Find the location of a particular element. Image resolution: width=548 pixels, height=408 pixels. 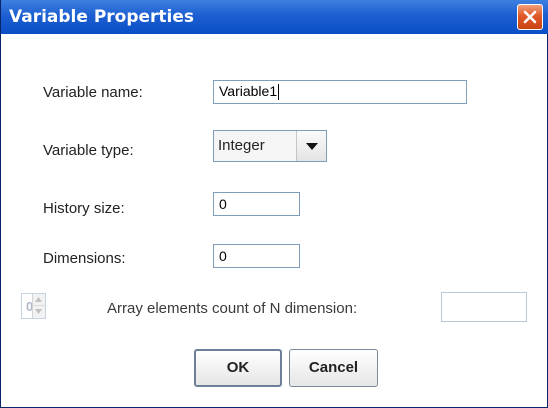

variable-type-label: Variable type: is located at coordinates (88, 150).